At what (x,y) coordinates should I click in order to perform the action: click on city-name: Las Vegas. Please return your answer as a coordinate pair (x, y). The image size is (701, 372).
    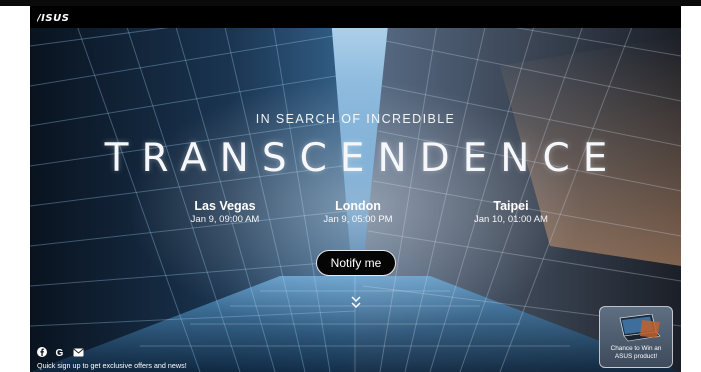
    Looking at the image, I should click on (225, 206).